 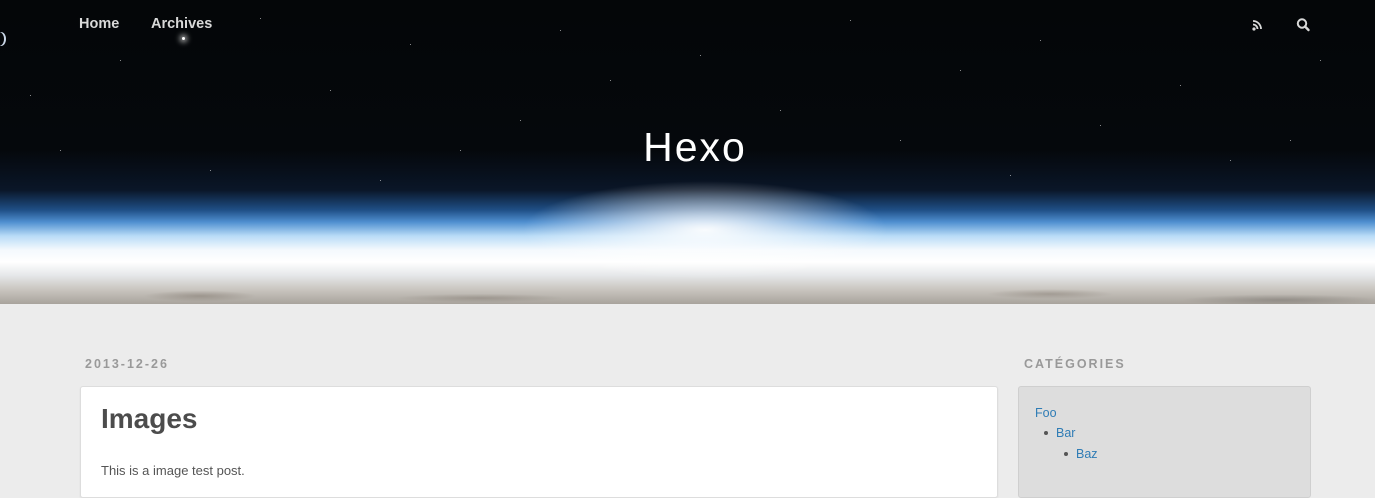 I want to click on category-link-baz: Baz, so click(x=1087, y=454).